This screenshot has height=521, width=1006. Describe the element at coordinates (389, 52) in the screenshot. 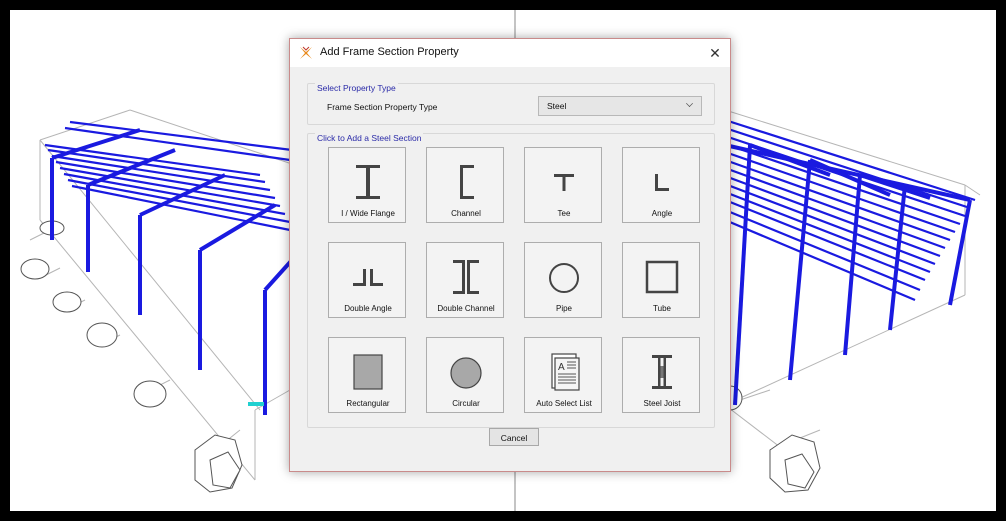

I see `dialog-title: Add Frame Section Property` at that location.